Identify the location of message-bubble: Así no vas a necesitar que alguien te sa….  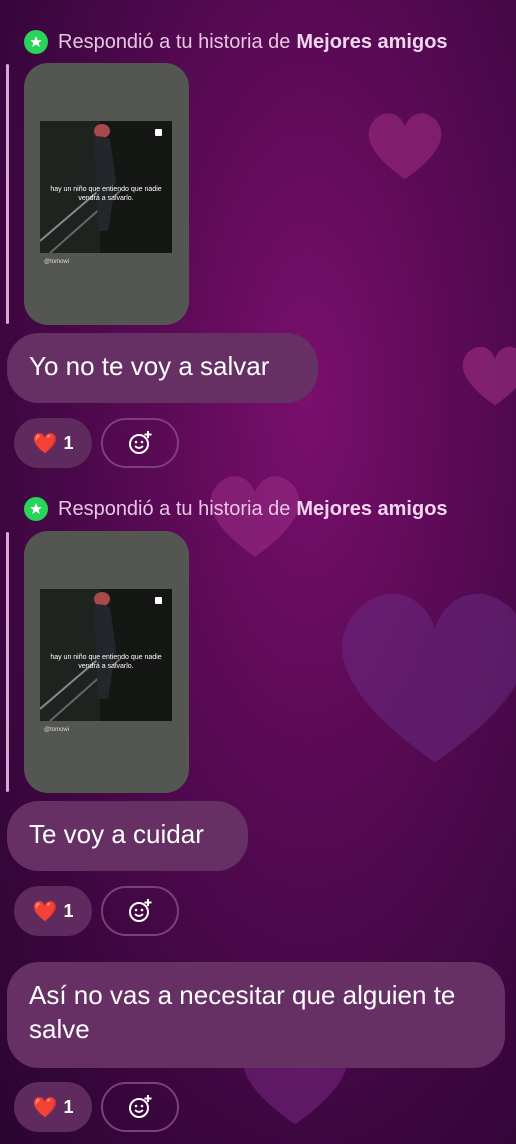
(256, 1015).